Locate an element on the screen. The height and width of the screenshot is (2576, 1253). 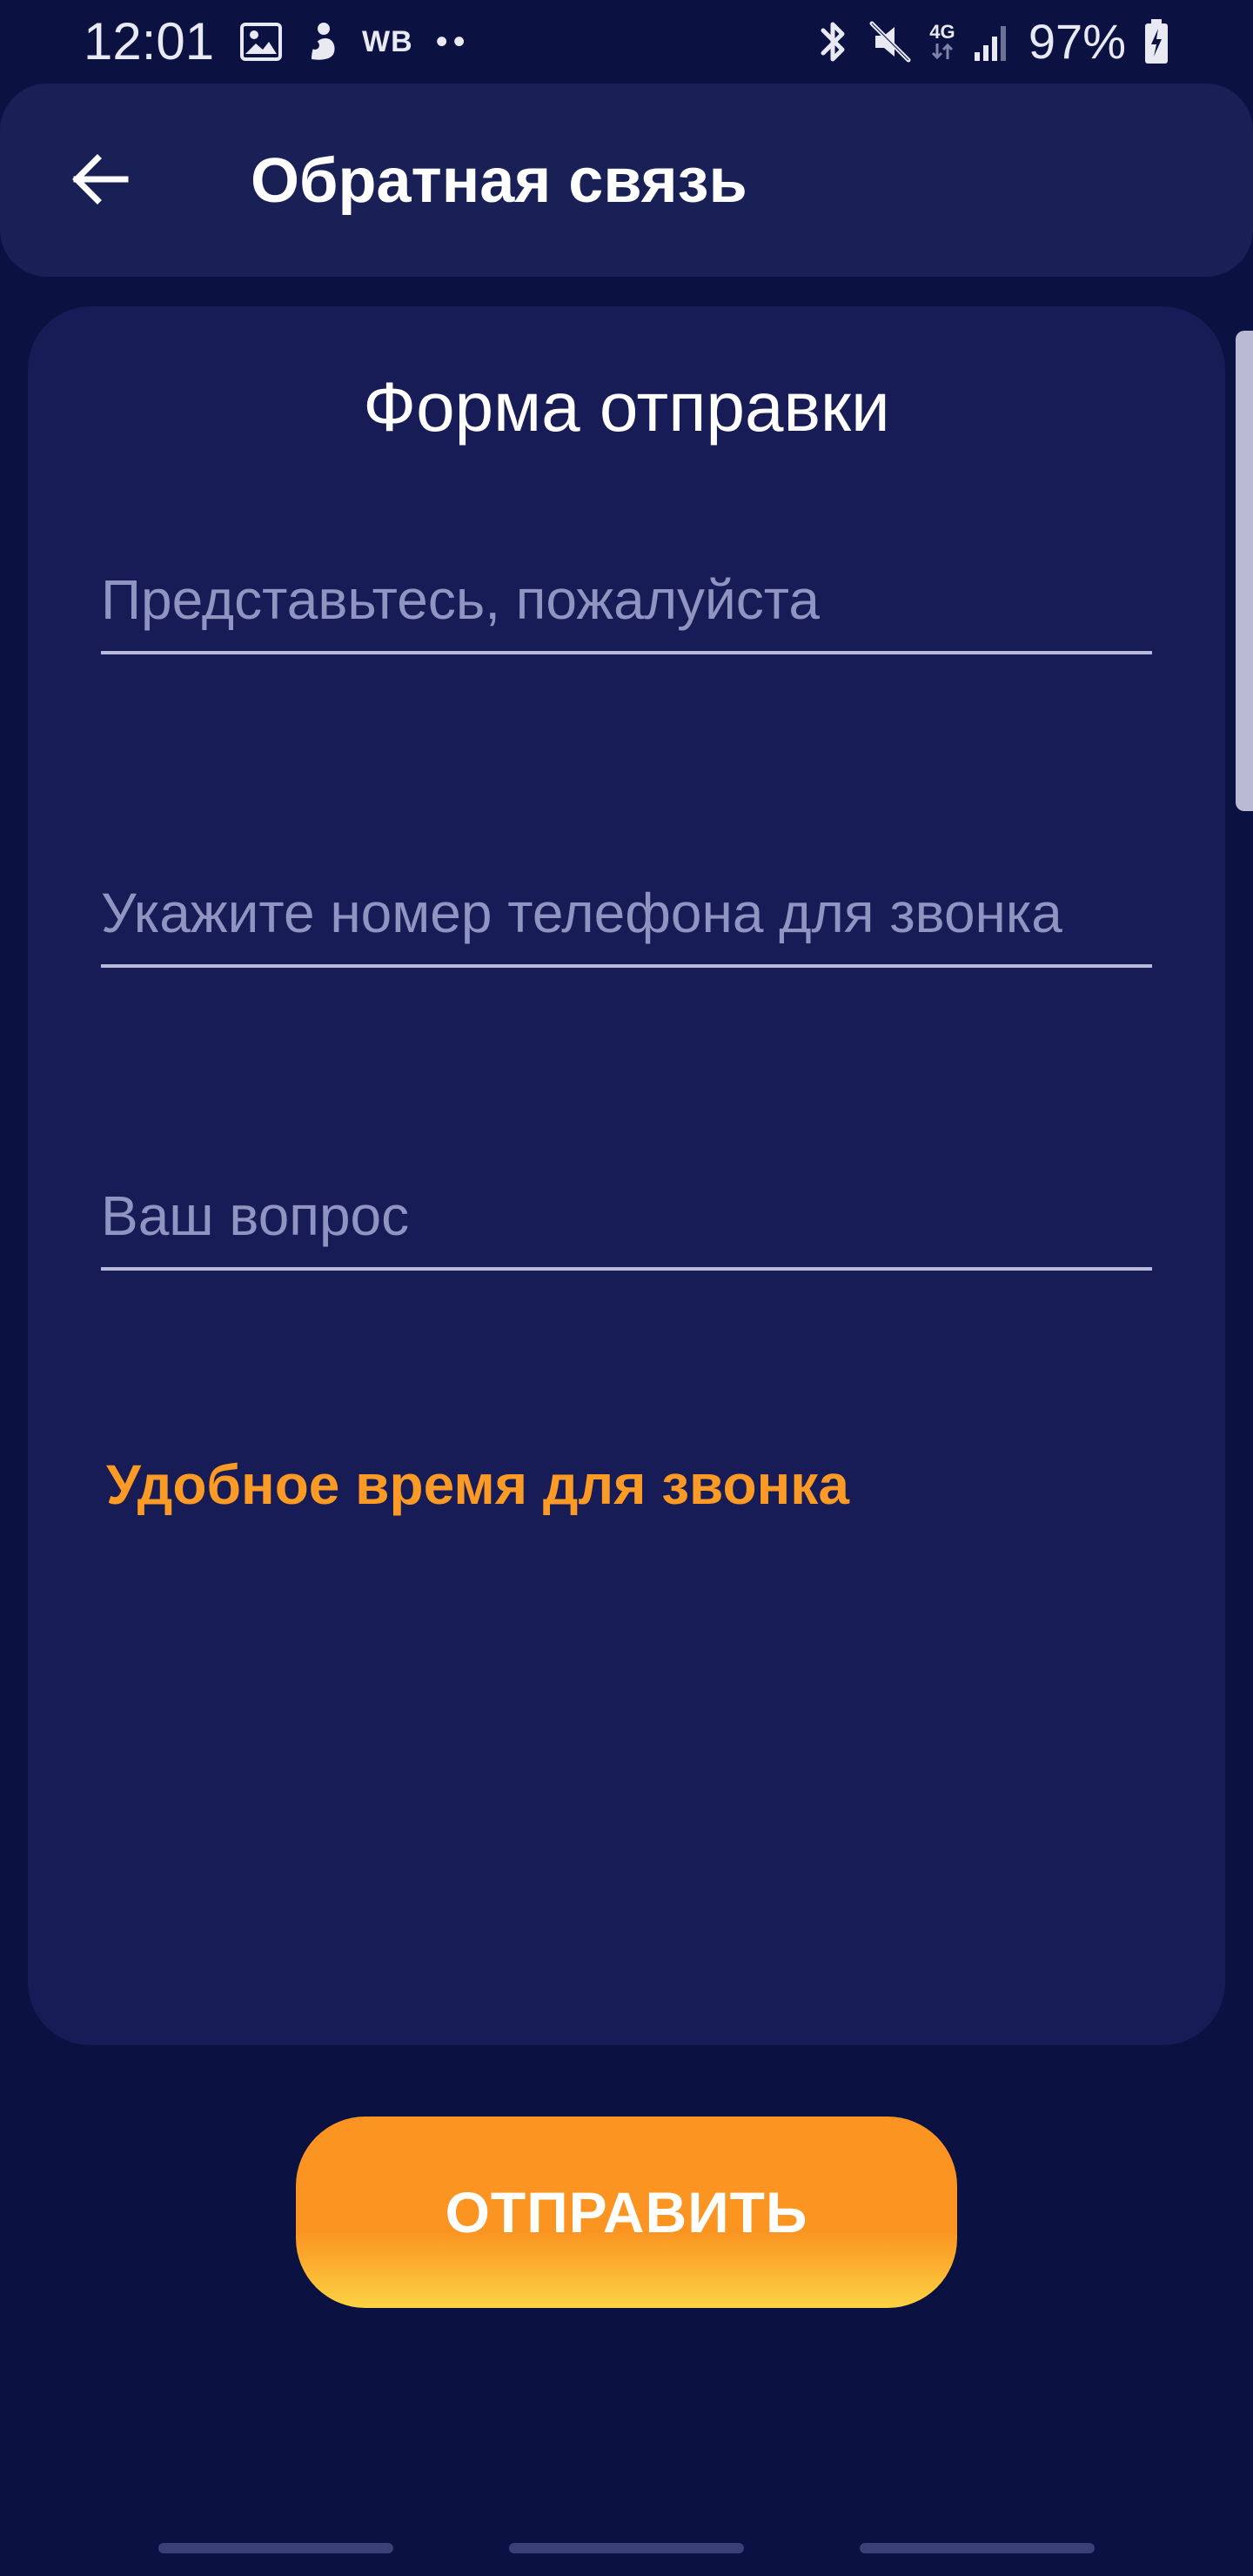
phone-field-container is located at coordinates (626, 928).